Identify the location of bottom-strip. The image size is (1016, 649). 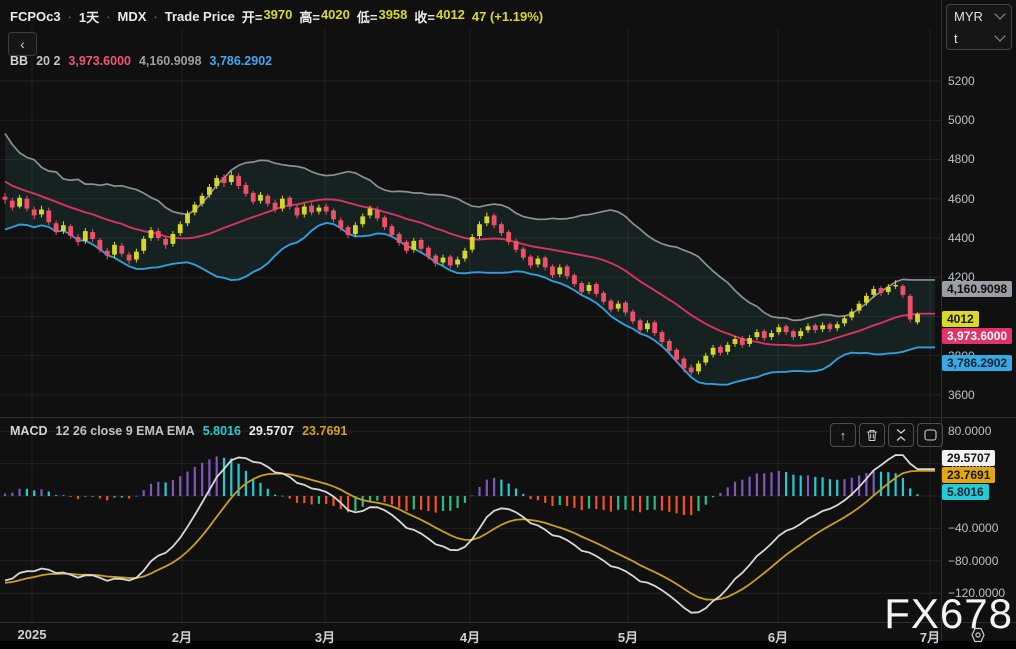
(508, 645).